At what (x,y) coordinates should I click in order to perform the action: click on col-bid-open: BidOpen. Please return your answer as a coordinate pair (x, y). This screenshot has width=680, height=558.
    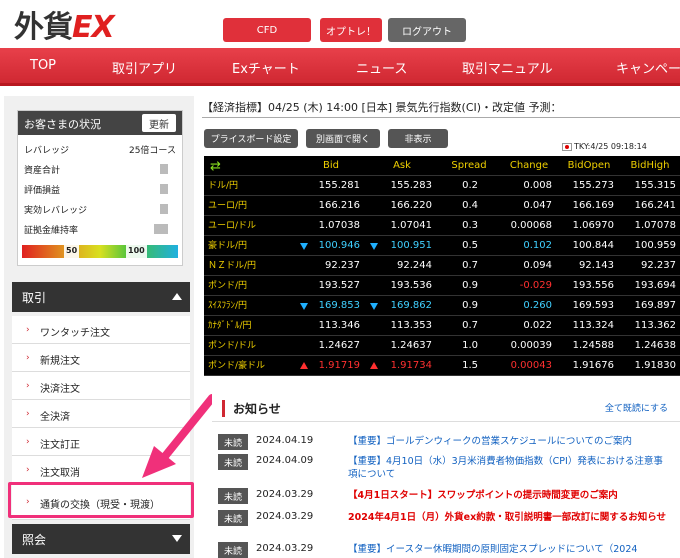
    Looking at the image, I should click on (589, 166).